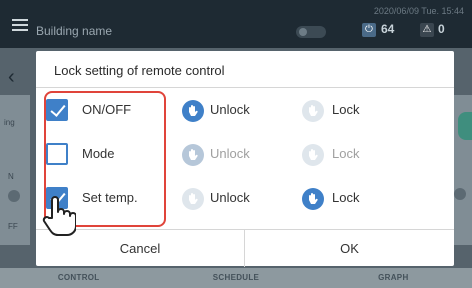 Image resolution: width=472 pixels, height=288 pixels. I want to click on alert-count: 0, so click(441, 29).